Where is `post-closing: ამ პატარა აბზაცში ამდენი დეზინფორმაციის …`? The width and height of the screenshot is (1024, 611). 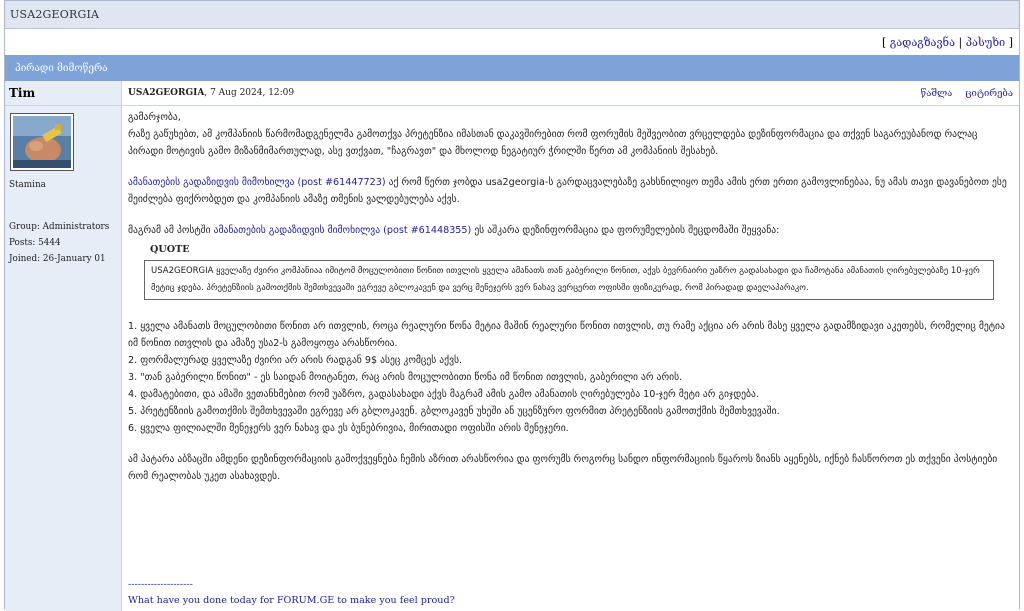
post-closing: ამ პატარა აბზაცში ამდენი დეზინფორმაციის … is located at coordinates (563, 468).